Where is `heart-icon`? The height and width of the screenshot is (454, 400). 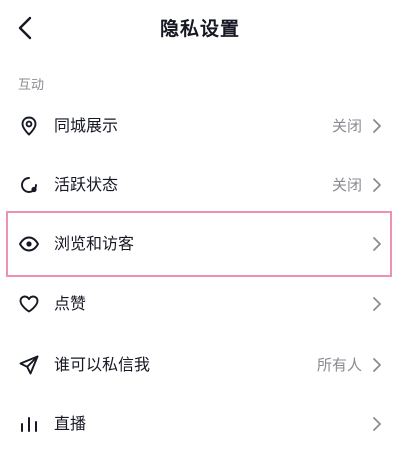 heart-icon is located at coordinates (29, 304).